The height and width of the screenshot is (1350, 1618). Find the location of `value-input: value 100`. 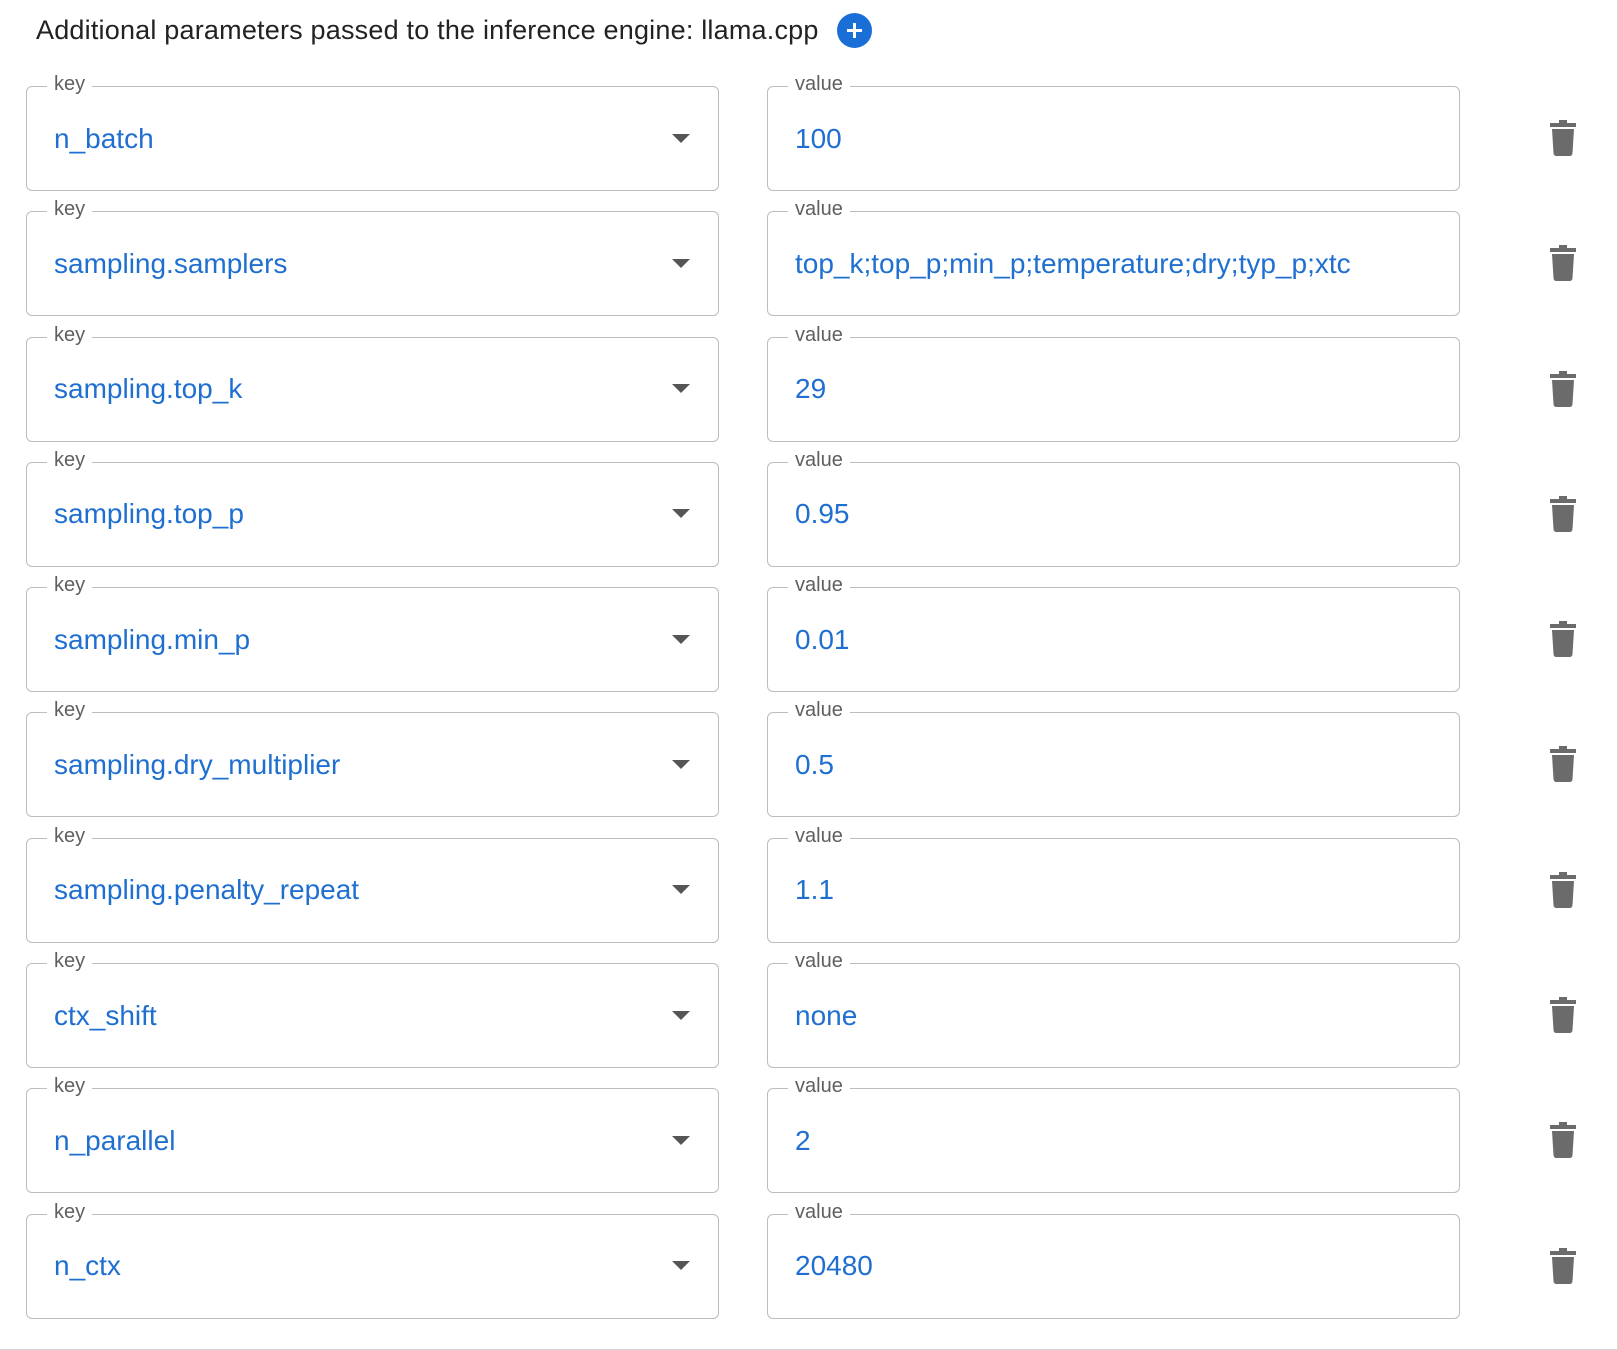

value-input: value 100 is located at coordinates (1113, 131).